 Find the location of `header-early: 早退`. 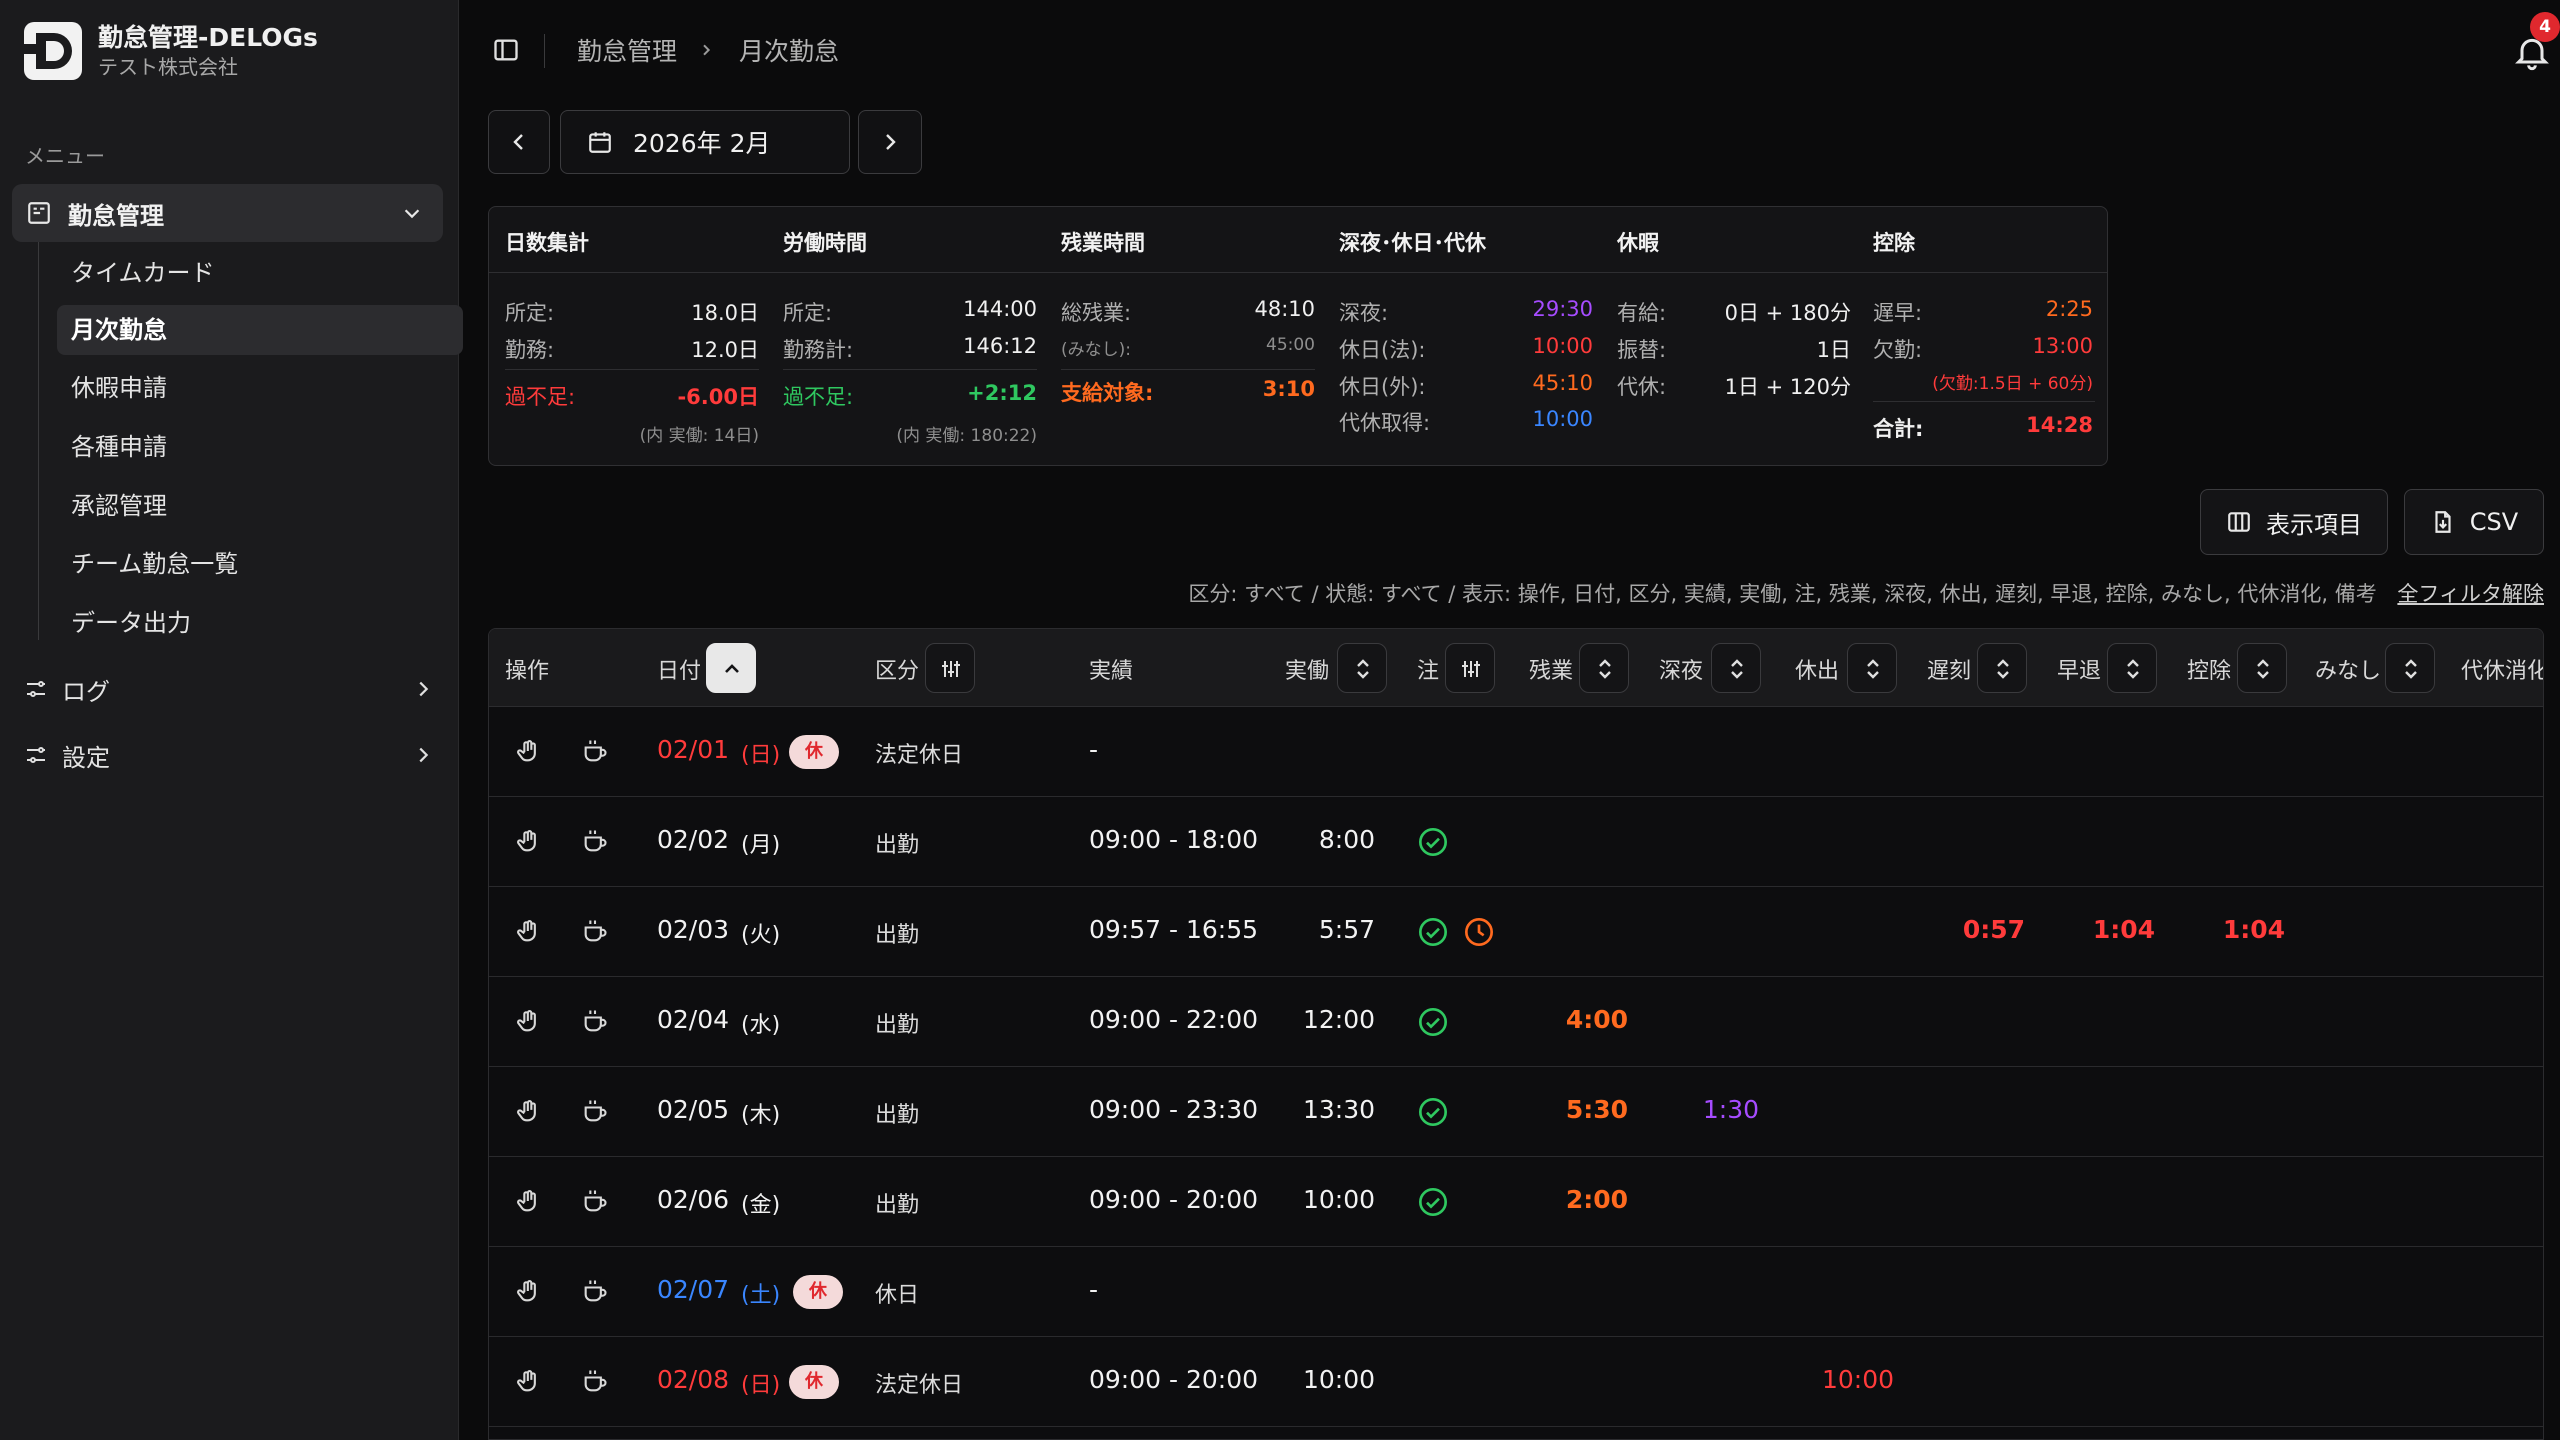

header-early: 早退 is located at coordinates (2079, 671).